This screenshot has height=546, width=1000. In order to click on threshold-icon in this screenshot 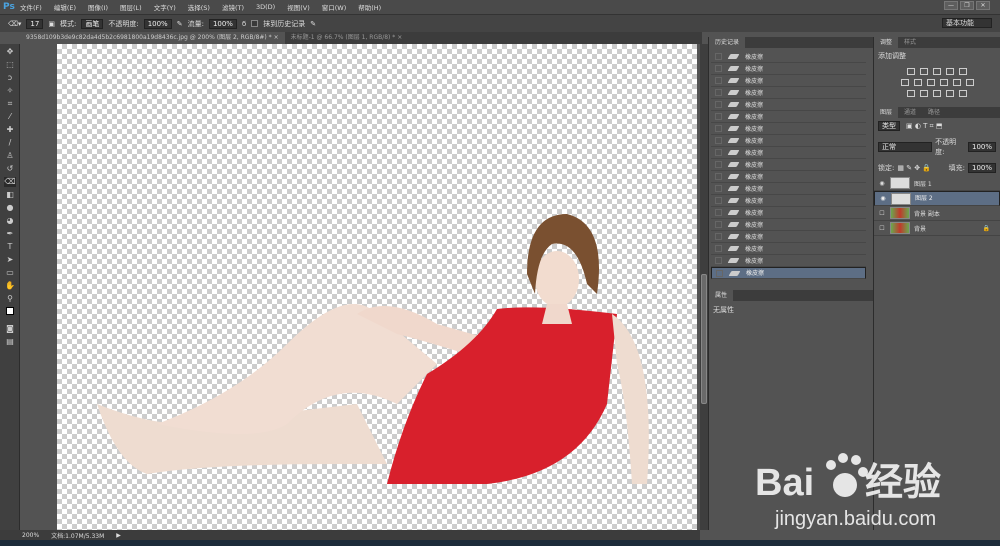, I will do `click(937, 93)`.